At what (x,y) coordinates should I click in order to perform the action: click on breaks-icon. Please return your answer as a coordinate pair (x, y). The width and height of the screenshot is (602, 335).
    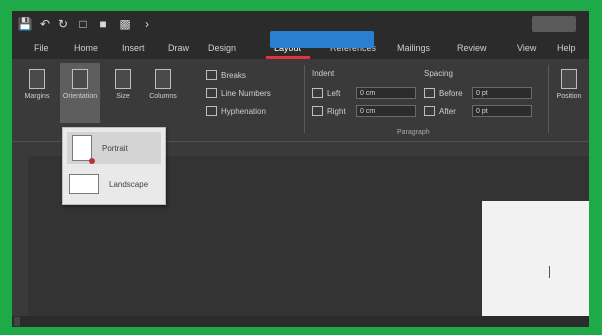
    Looking at the image, I should click on (211, 75).